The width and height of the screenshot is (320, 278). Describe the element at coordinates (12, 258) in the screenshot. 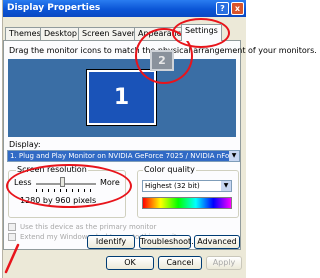

I see `annotation-pen-mark-icon` at that location.